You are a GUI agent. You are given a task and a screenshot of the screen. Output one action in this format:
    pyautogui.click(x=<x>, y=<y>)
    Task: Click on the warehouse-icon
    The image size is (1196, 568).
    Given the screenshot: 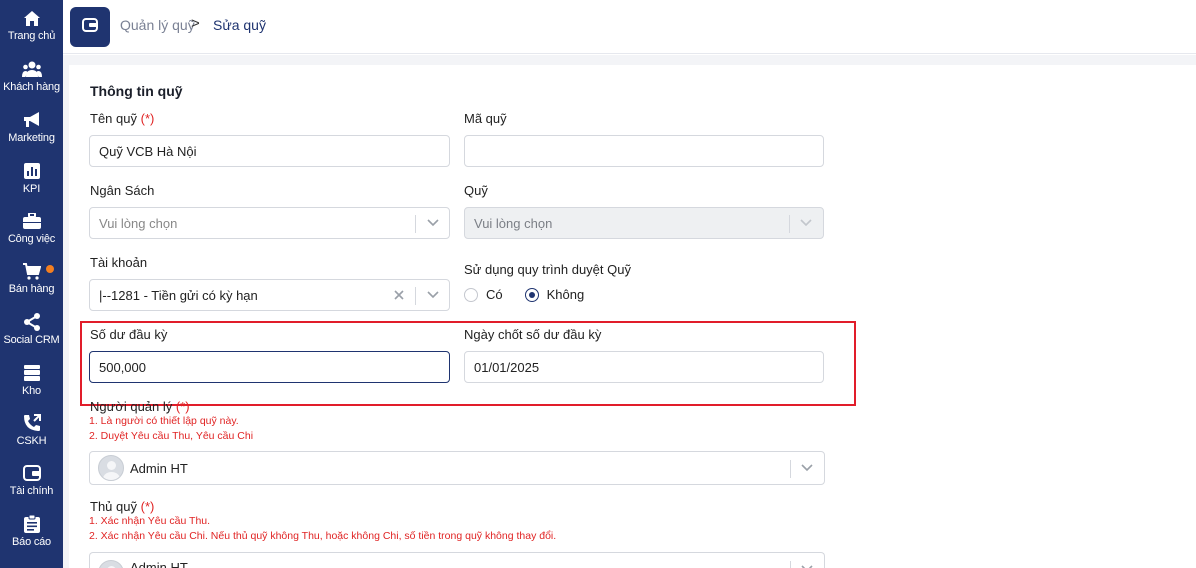 What is the action you would take?
    pyautogui.click(x=32, y=373)
    